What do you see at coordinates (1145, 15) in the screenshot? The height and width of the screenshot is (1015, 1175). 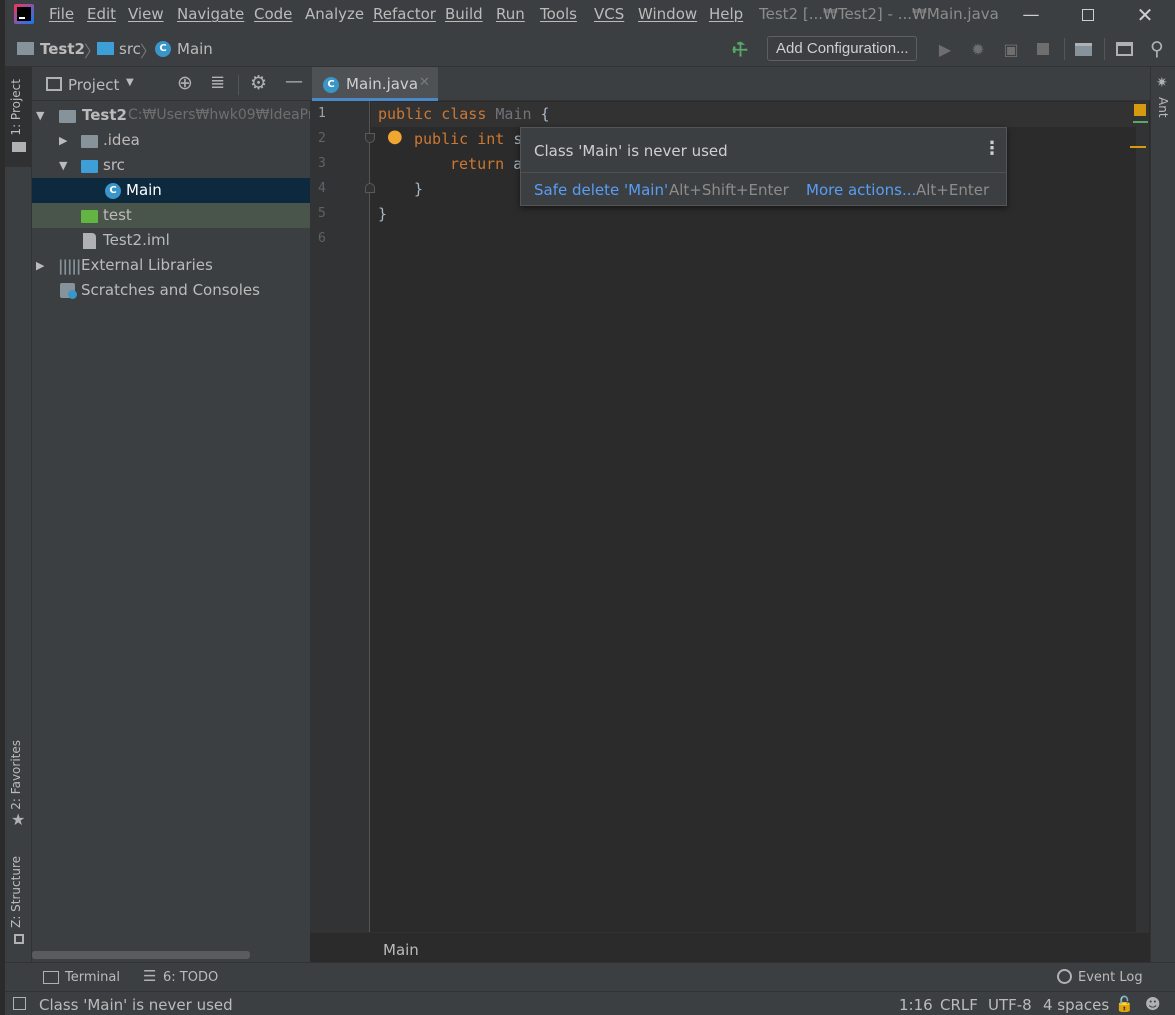 I see `close-window-button: ✕` at bounding box center [1145, 15].